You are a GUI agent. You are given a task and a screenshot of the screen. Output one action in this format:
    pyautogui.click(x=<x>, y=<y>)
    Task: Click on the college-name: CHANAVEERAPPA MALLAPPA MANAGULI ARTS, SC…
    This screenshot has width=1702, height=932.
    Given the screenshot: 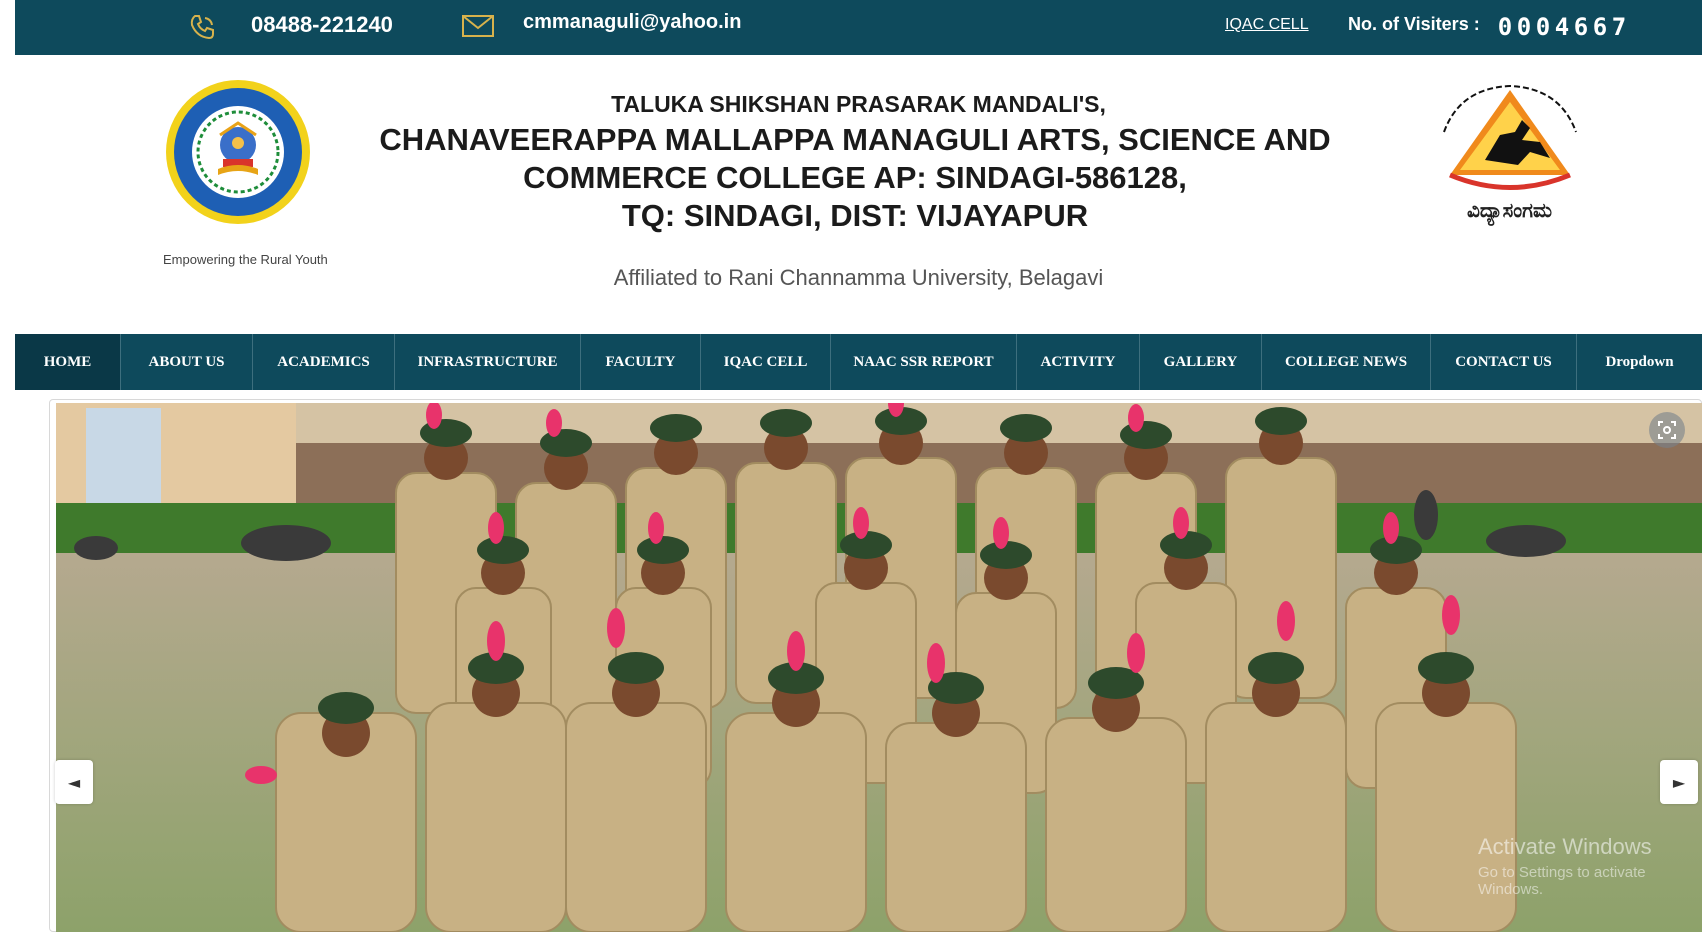 What is the action you would take?
    pyautogui.click(x=855, y=178)
    